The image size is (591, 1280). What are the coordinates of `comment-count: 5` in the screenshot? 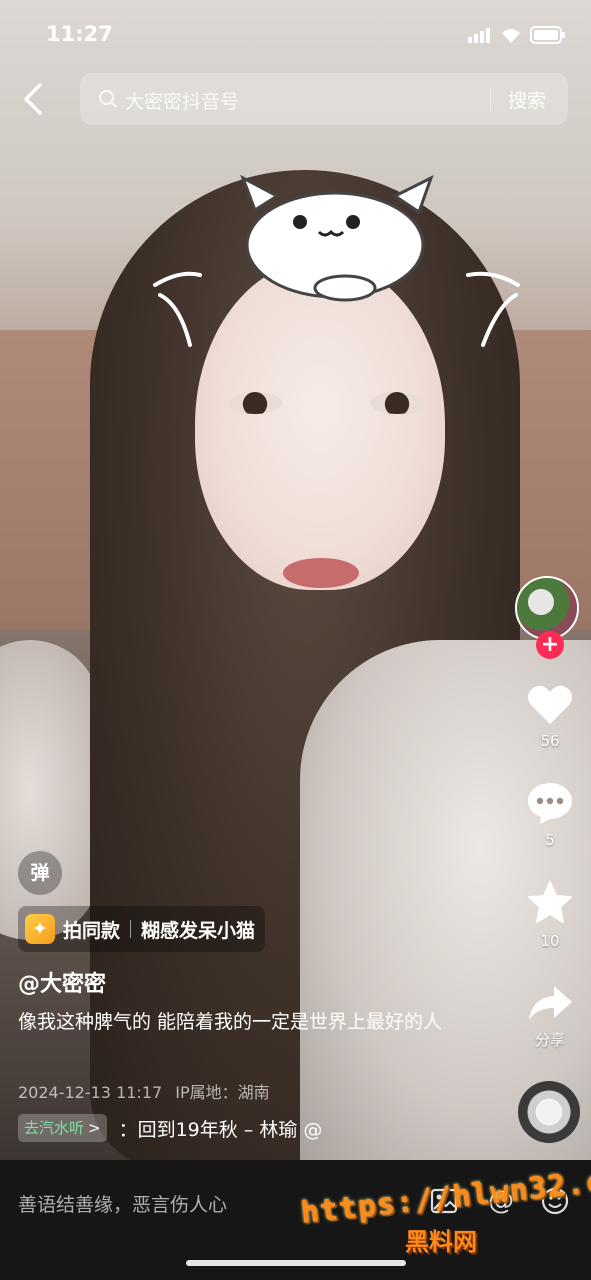 It's located at (550, 840).